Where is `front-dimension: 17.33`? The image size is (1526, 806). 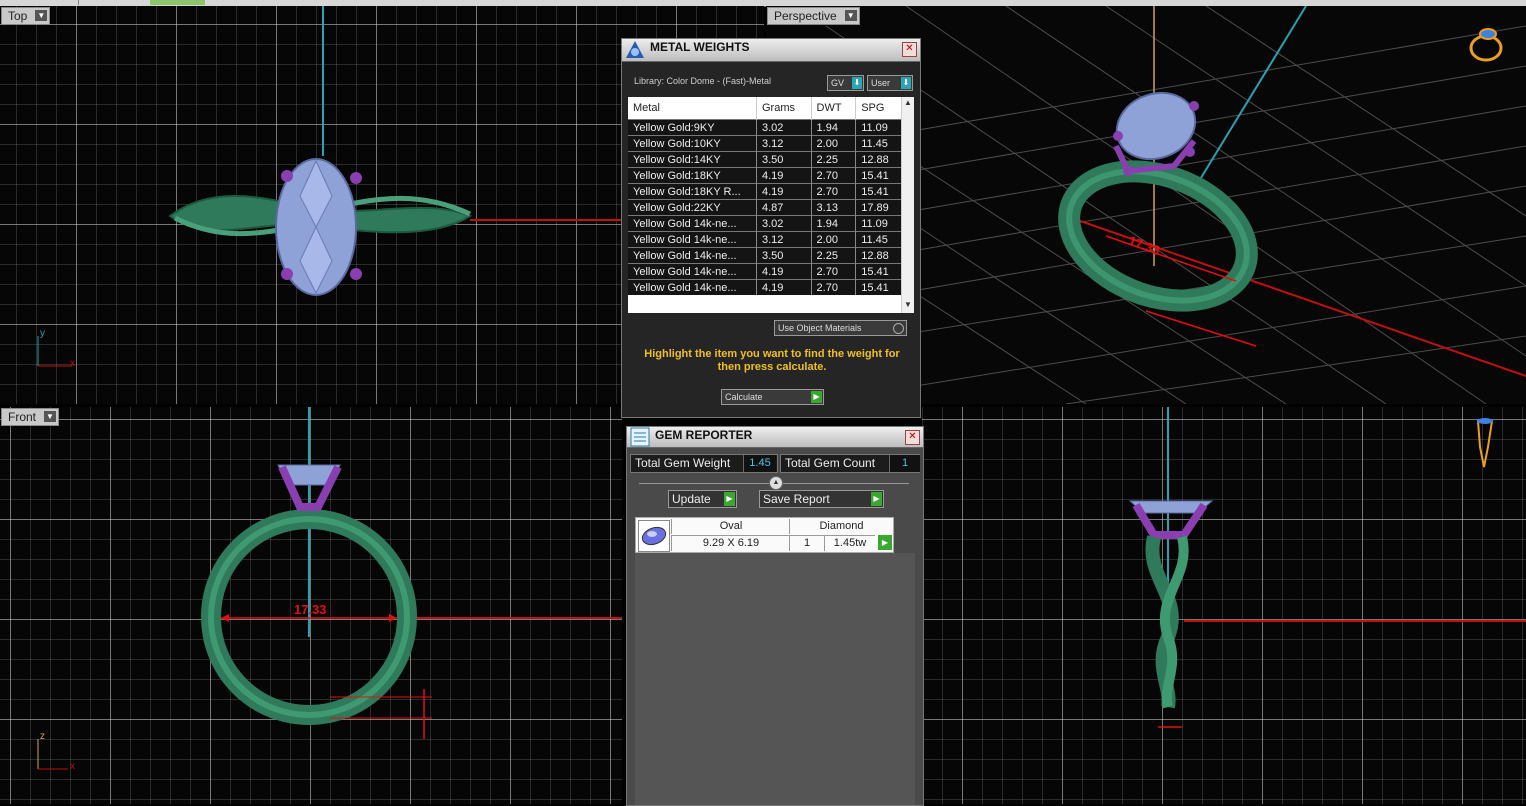 front-dimension: 17.33 is located at coordinates (310, 609).